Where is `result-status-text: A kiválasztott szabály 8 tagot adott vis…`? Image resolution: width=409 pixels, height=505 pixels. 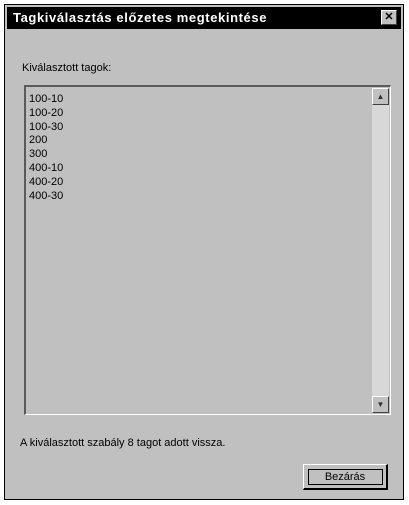
result-status-text: A kiválasztott szabály 8 tagot adott vis… is located at coordinates (123, 443).